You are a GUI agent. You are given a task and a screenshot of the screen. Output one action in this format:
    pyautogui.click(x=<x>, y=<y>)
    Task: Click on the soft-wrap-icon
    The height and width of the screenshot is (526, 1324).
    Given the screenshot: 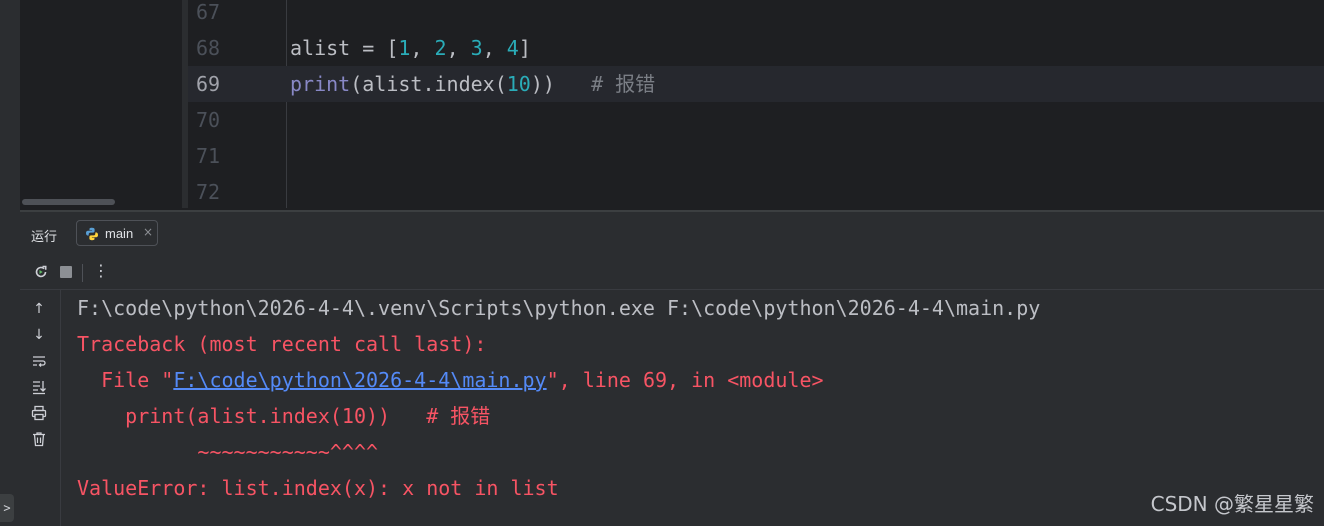 What is the action you would take?
    pyautogui.click(x=39, y=361)
    